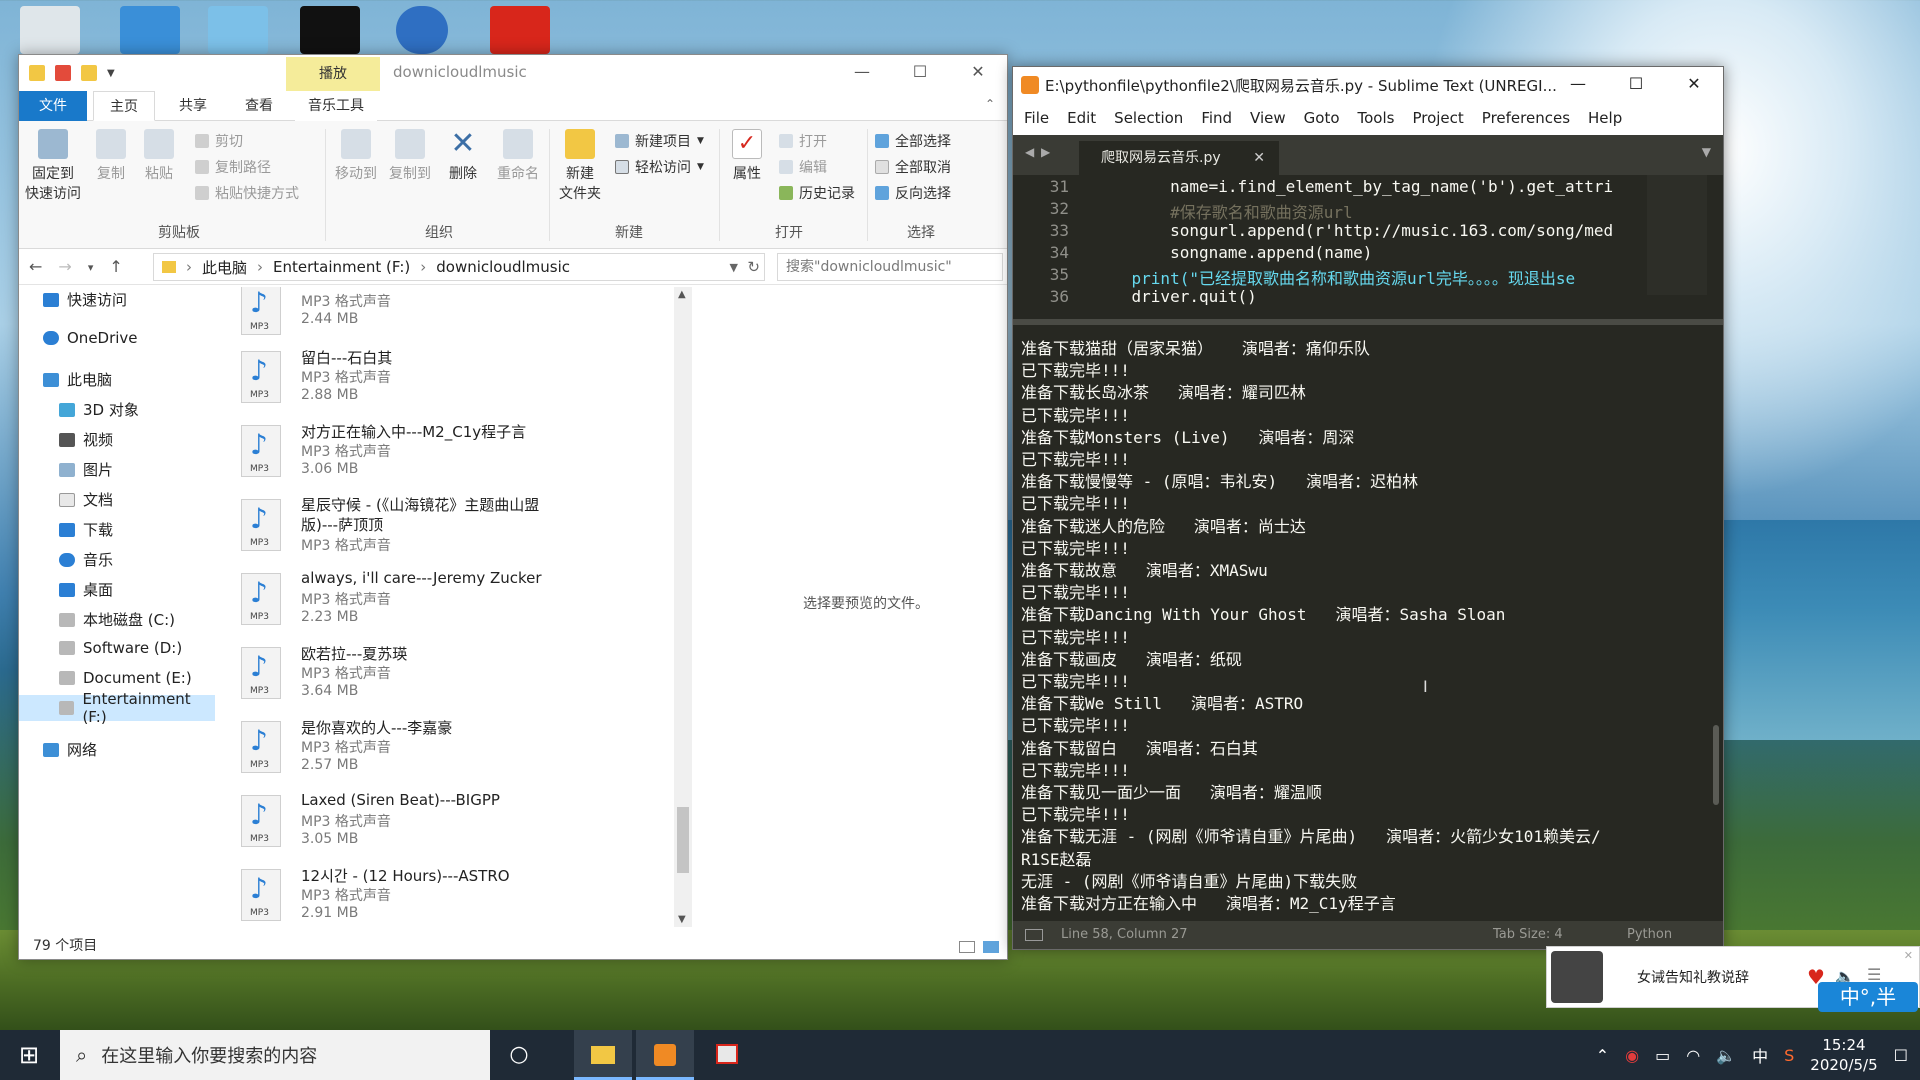 The image size is (1920, 1080). Describe the element at coordinates (503, 267) in the screenshot. I see `breadcrumb-folder: downicloudlmusic` at that location.